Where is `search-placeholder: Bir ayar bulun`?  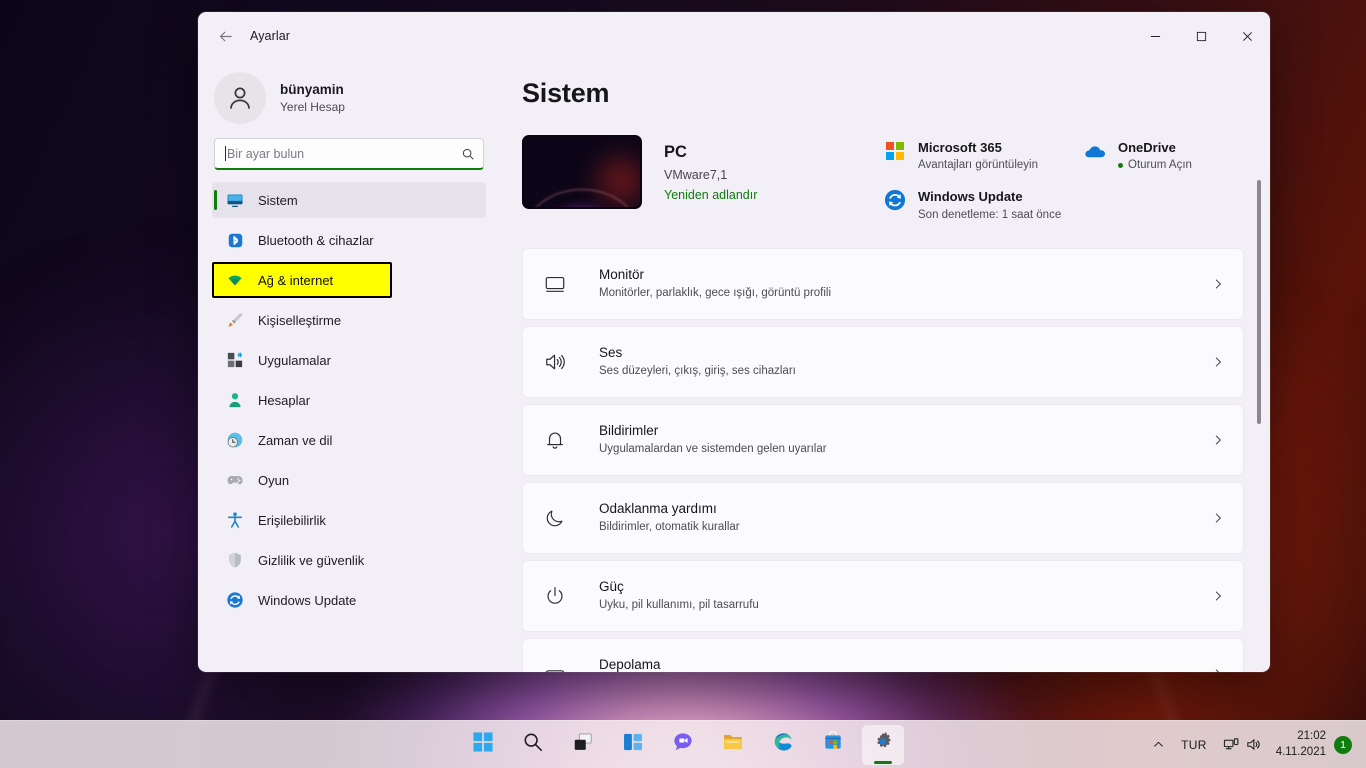
search-placeholder: Bir ayar bulun is located at coordinates (266, 153).